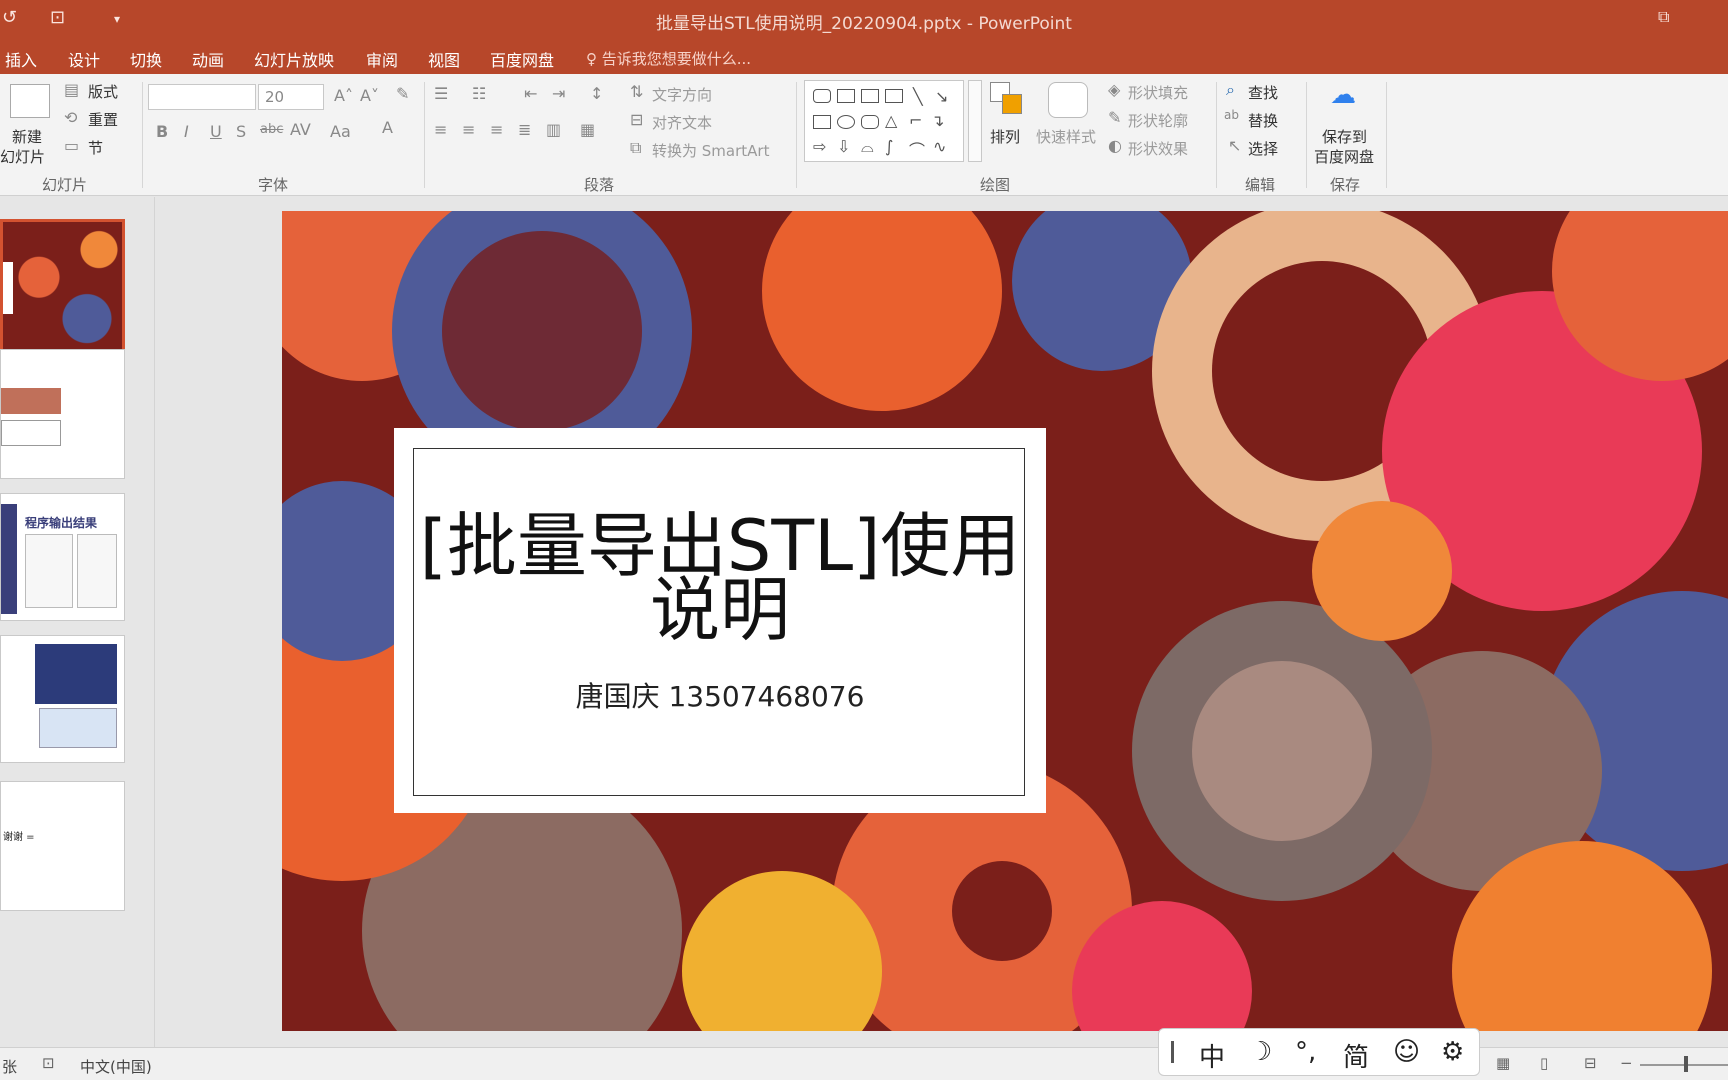 This screenshot has height=1080, width=1728. I want to click on tab-design: 设计, so click(84, 59).